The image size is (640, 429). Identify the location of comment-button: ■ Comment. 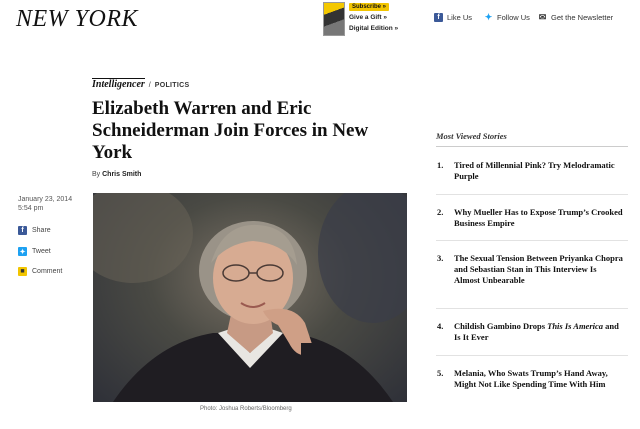
(40, 271).